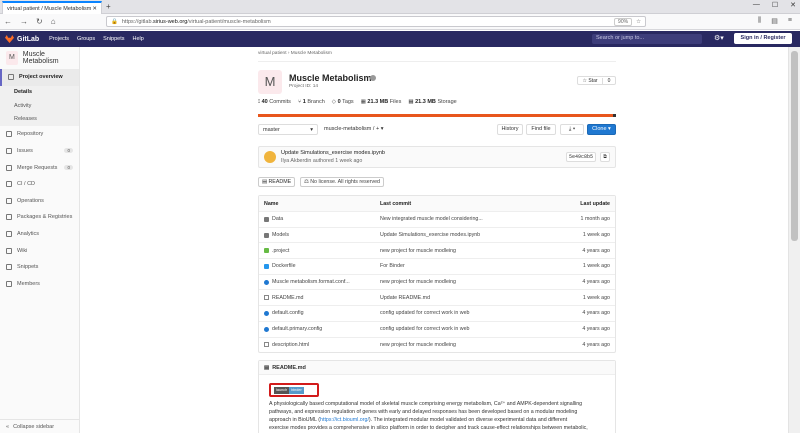  I want to click on bookmark-star-icon: ☆, so click(638, 22).